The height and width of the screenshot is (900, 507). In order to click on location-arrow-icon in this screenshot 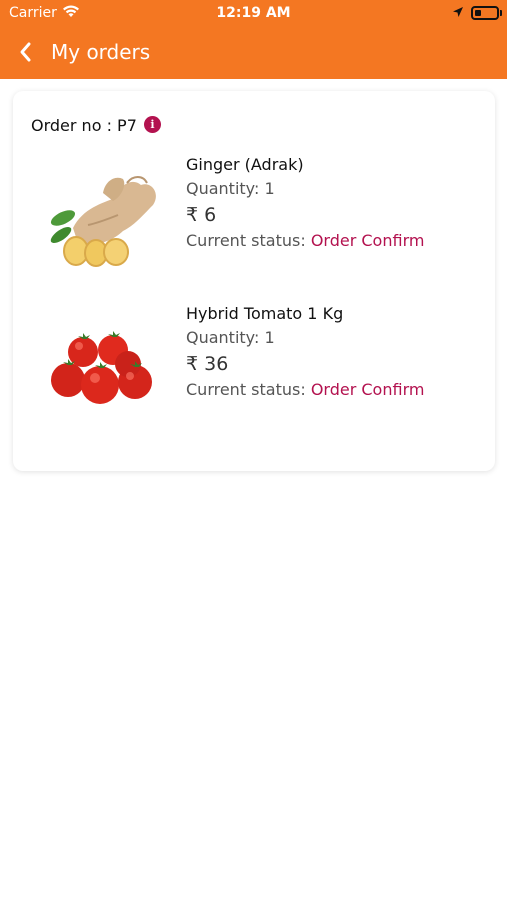, I will do `click(458, 12)`.